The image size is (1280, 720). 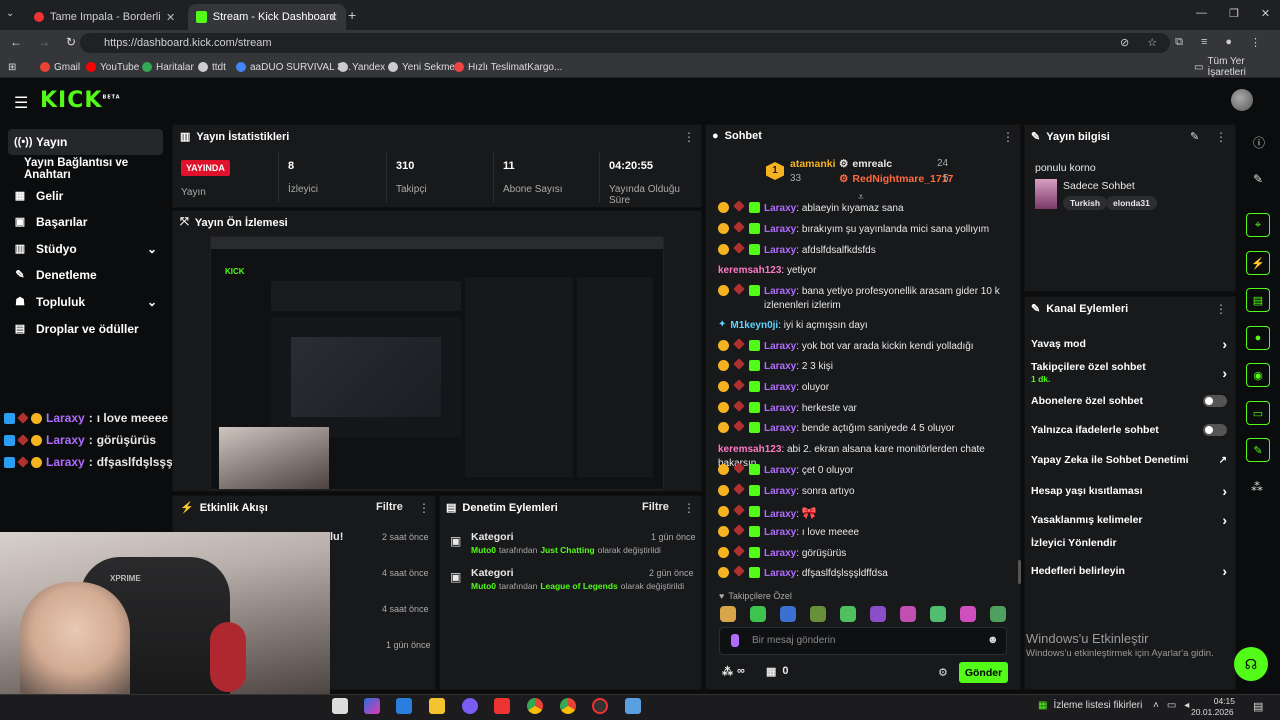 I want to click on obs-icon, so click(x=600, y=706).